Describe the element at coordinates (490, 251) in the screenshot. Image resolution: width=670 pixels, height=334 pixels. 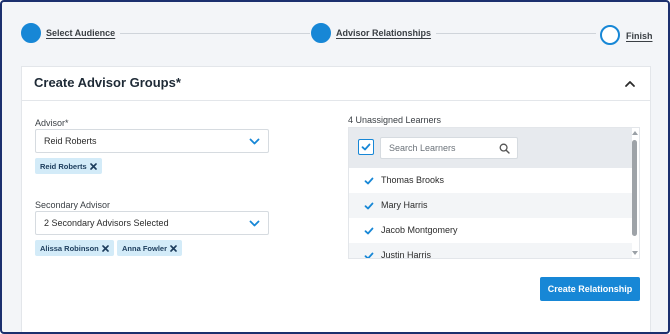
I see `list-item: Justin Harris` at that location.